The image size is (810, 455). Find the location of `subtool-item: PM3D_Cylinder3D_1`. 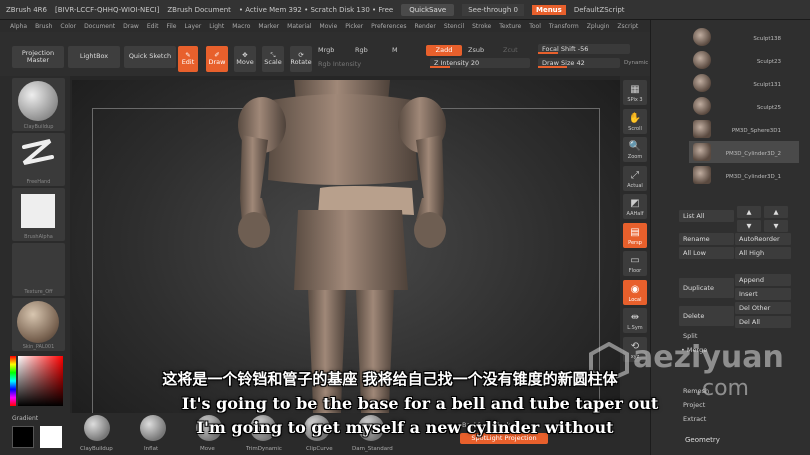

subtool-item: PM3D_Cylinder3D_1 is located at coordinates (744, 175).